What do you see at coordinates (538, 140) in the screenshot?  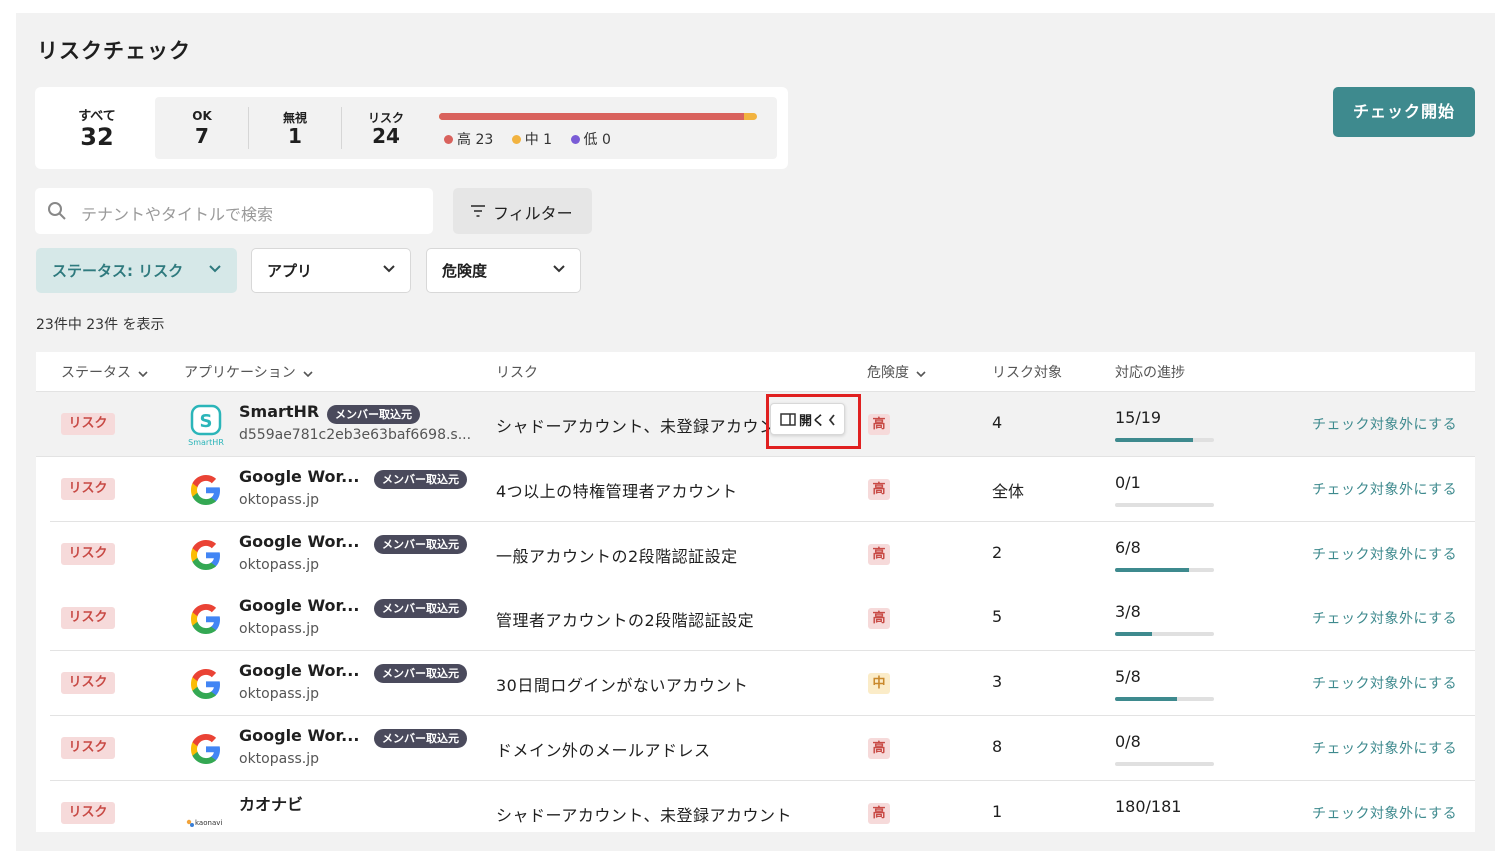 I see `legend-mid-label: 中 1` at bounding box center [538, 140].